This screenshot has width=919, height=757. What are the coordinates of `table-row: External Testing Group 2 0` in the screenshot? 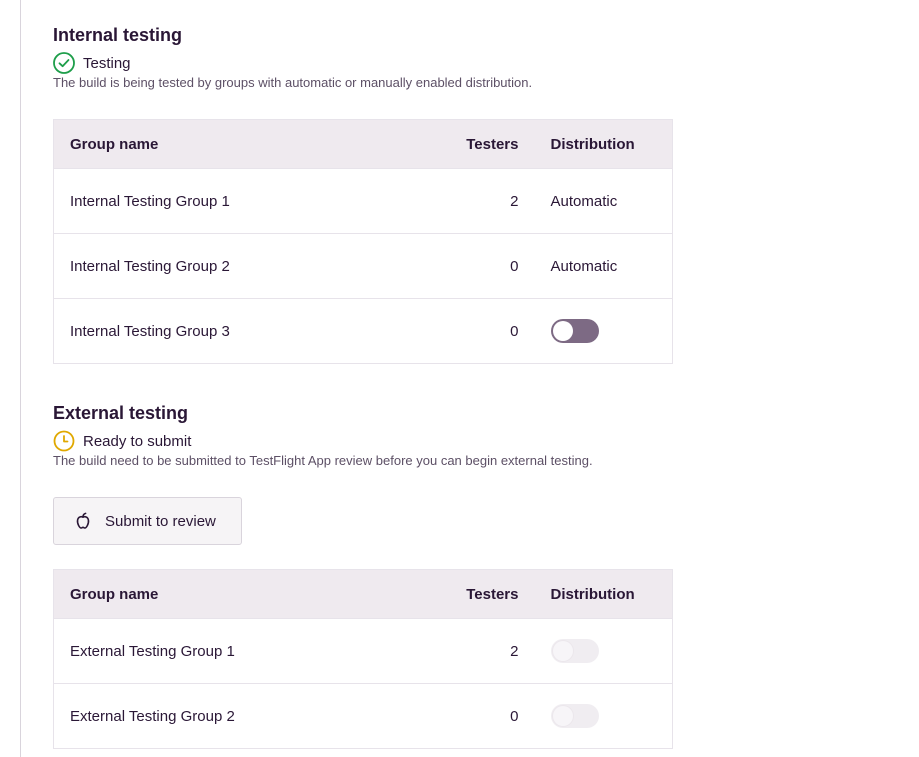 It's located at (363, 716).